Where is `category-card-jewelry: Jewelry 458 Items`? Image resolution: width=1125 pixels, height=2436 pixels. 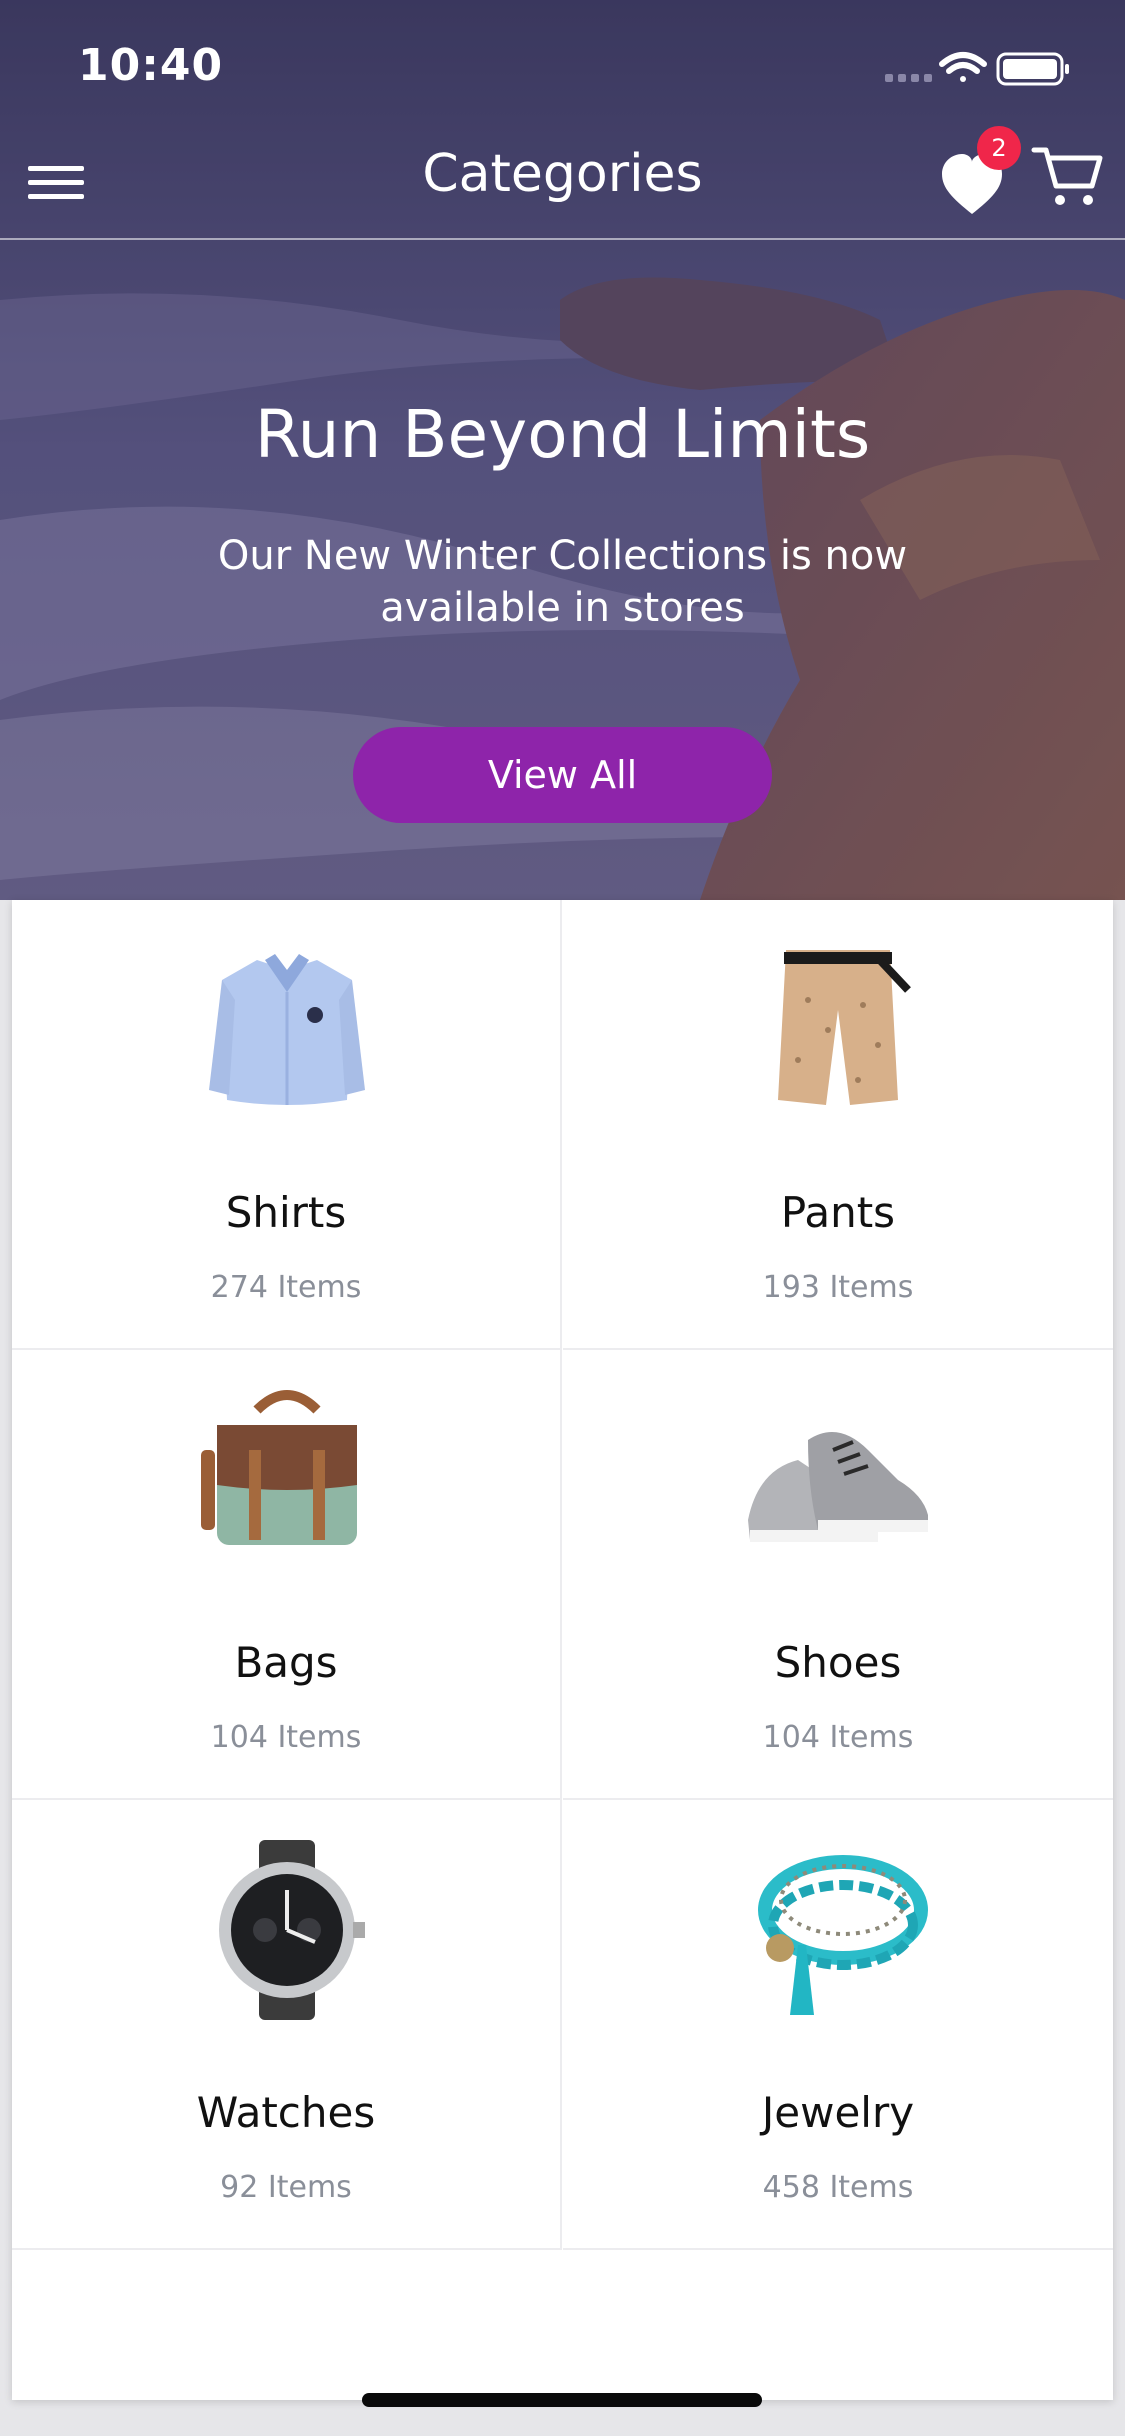 category-card-jewelry: Jewelry 458 Items is located at coordinates (838, 2025).